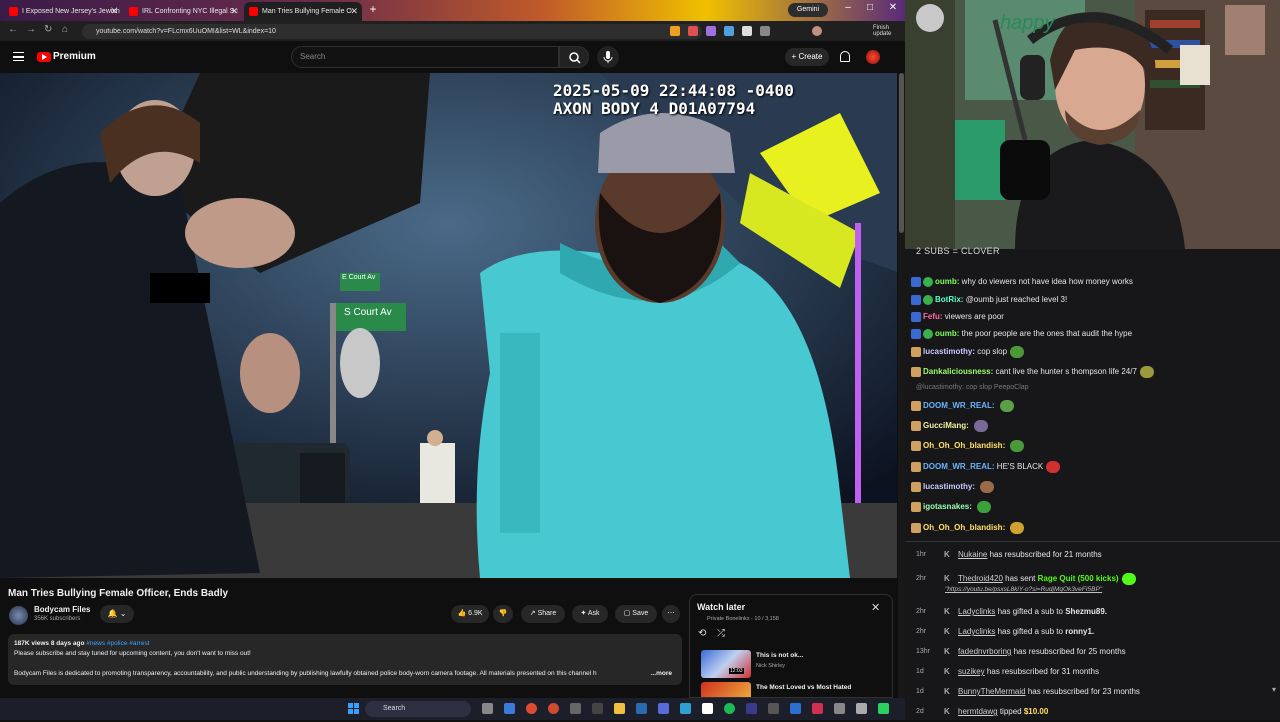  What do you see at coordinates (791, 664) in the screenshot?
I see `playlist-item: 12:03 This is not ok... Nick Shirley` at bounding box center [791, 664].